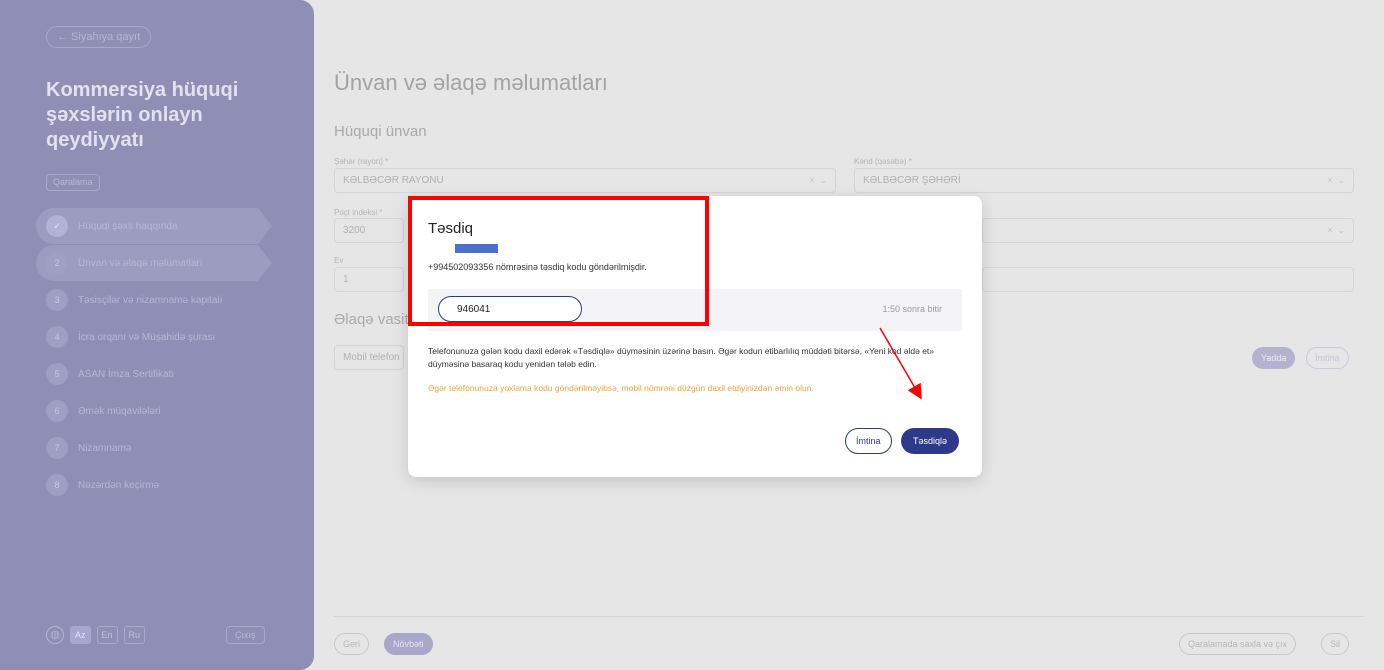 The image size is (1384, 670). What do you see at coordinates (361, 161) in the screenshot?
I see `city-label: Şəhər (rayon) *` at bounding box center [361, 161].